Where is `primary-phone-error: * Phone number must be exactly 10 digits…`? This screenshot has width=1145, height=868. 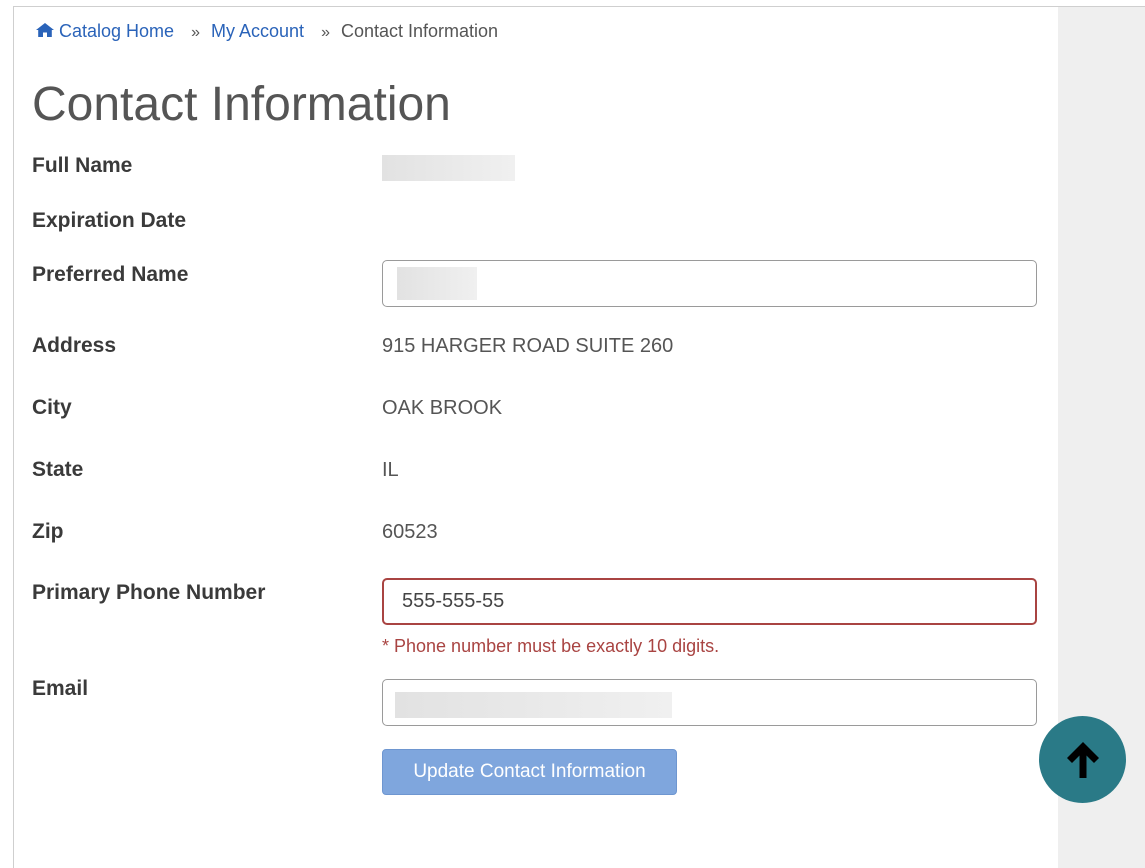 primary-phone-error: * Phone number must be exactly 10 digits… is located at coordinates (551, 646).